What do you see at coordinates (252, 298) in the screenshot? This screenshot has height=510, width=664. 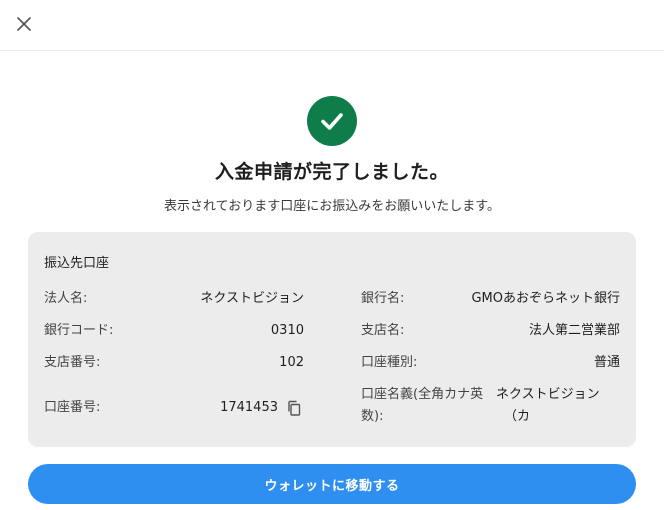 I see `corporate-name-value: ネクストビジョン` at bounding box center [252, 298].